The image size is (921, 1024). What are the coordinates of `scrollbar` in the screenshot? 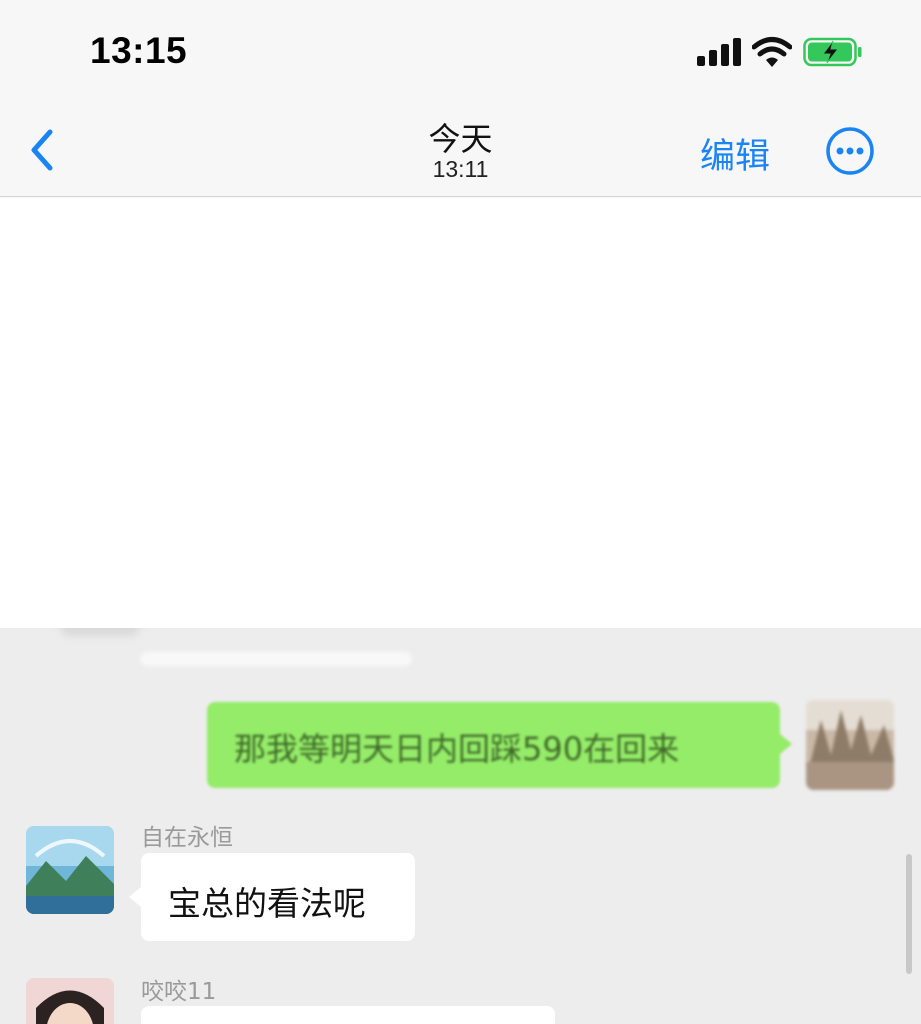 It's located at (909, 914).